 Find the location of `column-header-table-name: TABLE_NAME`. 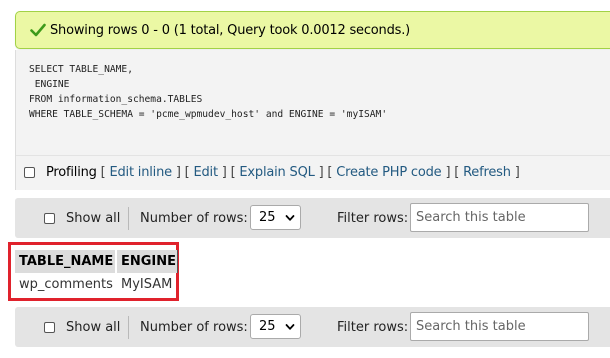

column-header-table-name: TABLE_NAME is located at coordinates (65, 261).